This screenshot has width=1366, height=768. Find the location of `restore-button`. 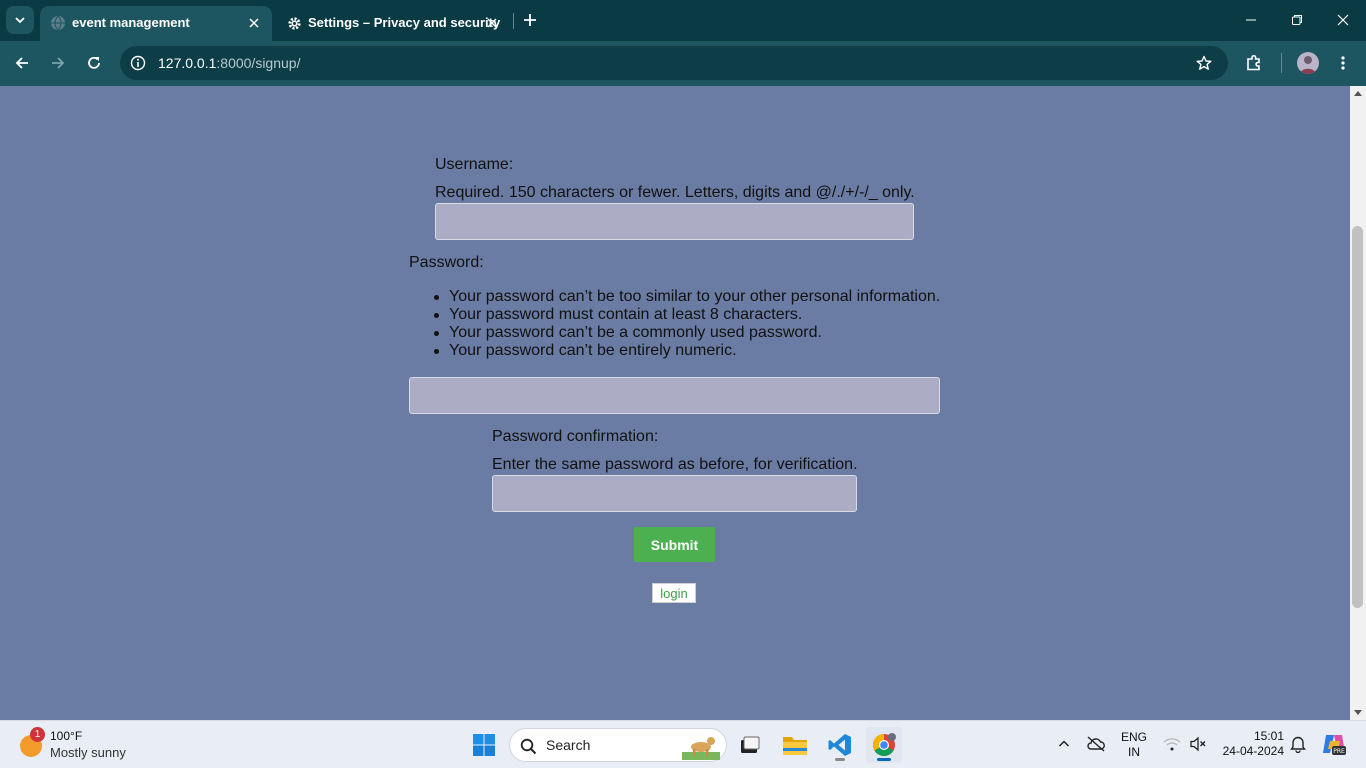

restore-button is located at coordinates (1297, 20).